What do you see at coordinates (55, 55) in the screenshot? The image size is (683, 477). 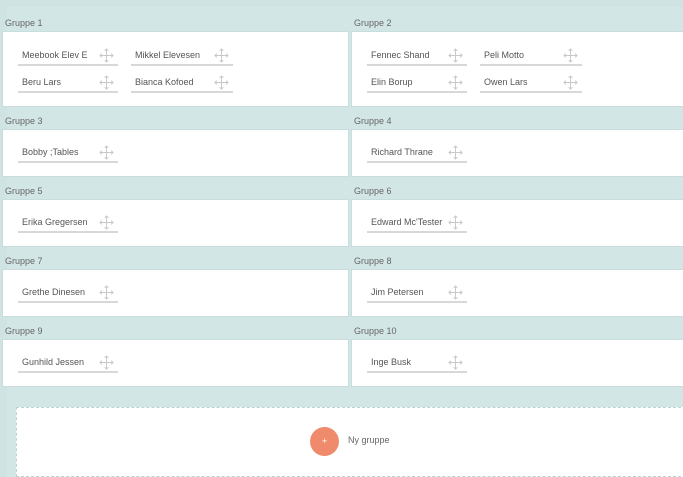 I see `member-name: Meebook Elev E` at bounding box center [55, 55].